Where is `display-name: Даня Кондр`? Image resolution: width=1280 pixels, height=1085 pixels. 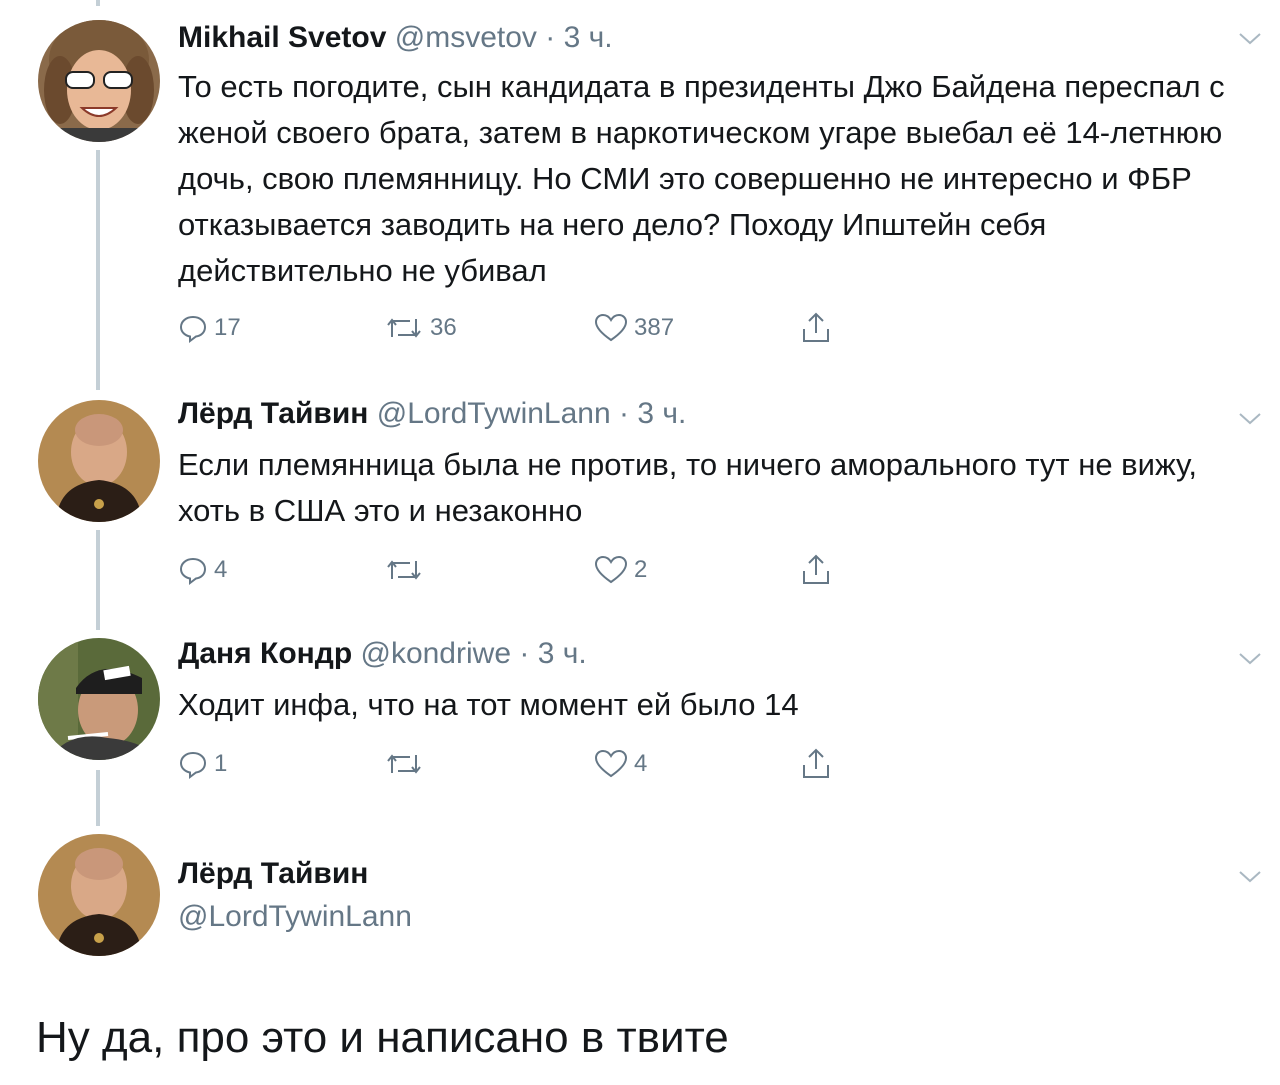 display-name: Даня Кондр is located at coordinates (265, 653).